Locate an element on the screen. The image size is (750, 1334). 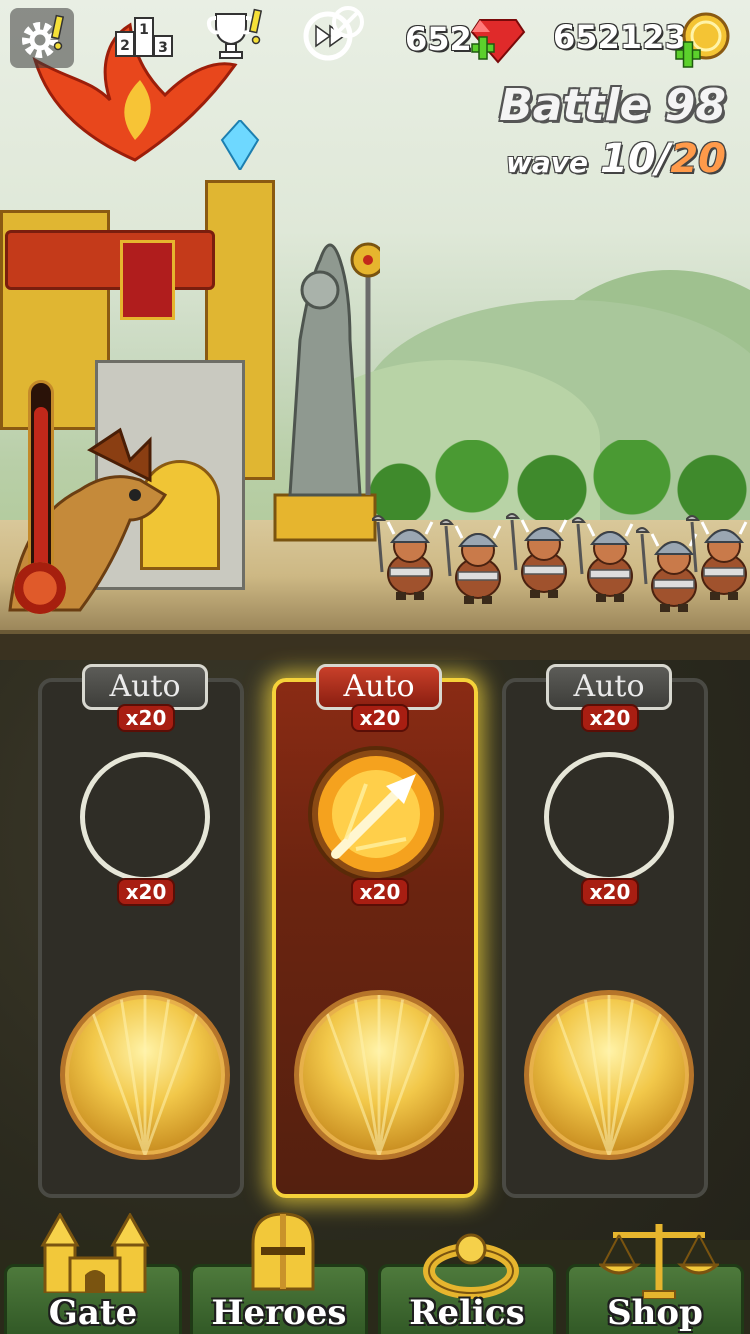
scales-icon is located at coordinates (659, 1261).